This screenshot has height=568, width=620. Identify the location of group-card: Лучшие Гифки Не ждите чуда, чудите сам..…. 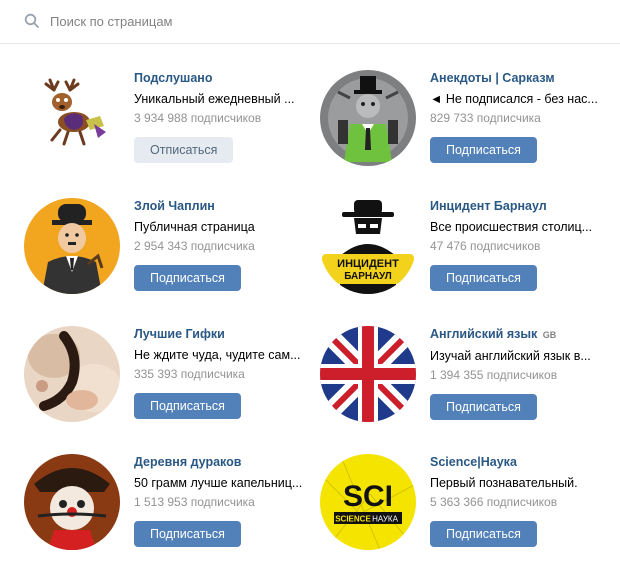
(174, 381).